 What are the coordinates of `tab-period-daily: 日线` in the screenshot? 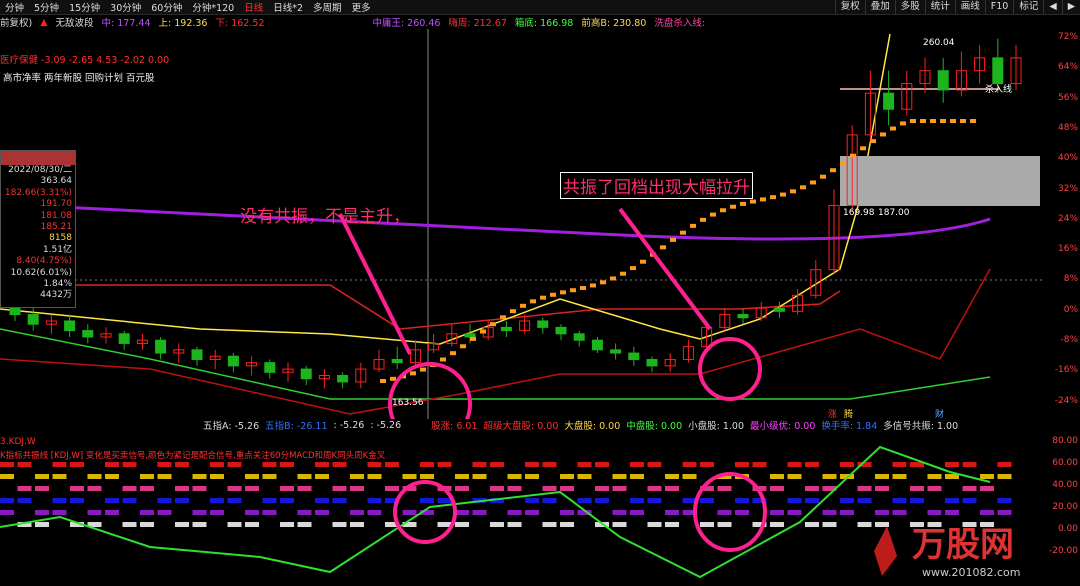 It's located at (253, 7).